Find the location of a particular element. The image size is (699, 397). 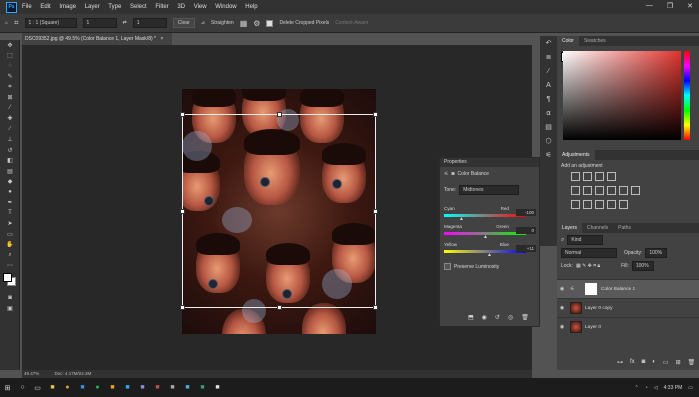

cyan-red-slider: Cyan Red ▲ -100 is located at coordinates (489, 214).